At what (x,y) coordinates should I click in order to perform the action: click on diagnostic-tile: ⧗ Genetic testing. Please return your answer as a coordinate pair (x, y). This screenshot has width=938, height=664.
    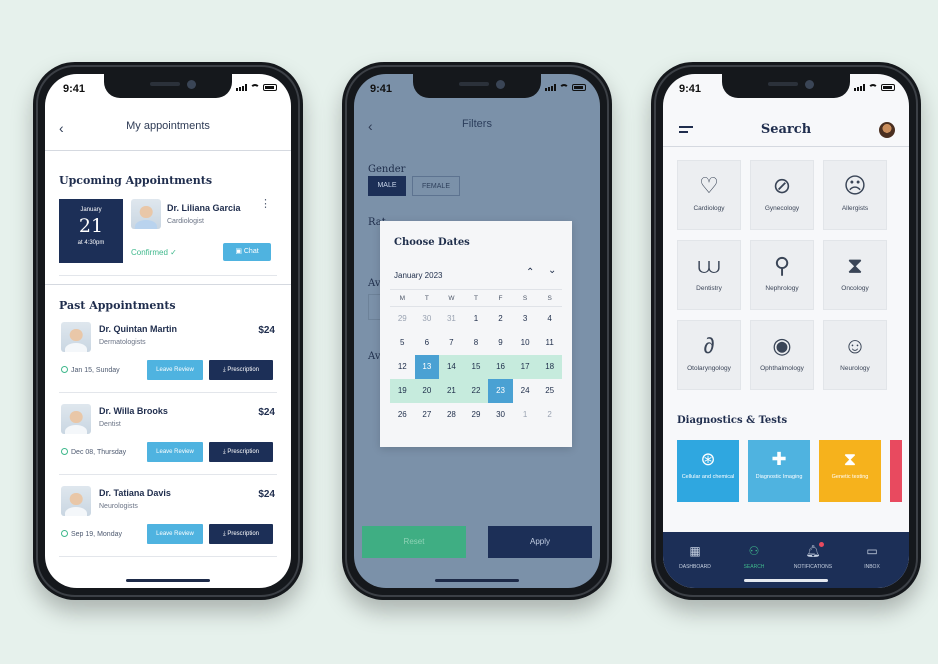
    Looking at the image, I should click on (850, 471).